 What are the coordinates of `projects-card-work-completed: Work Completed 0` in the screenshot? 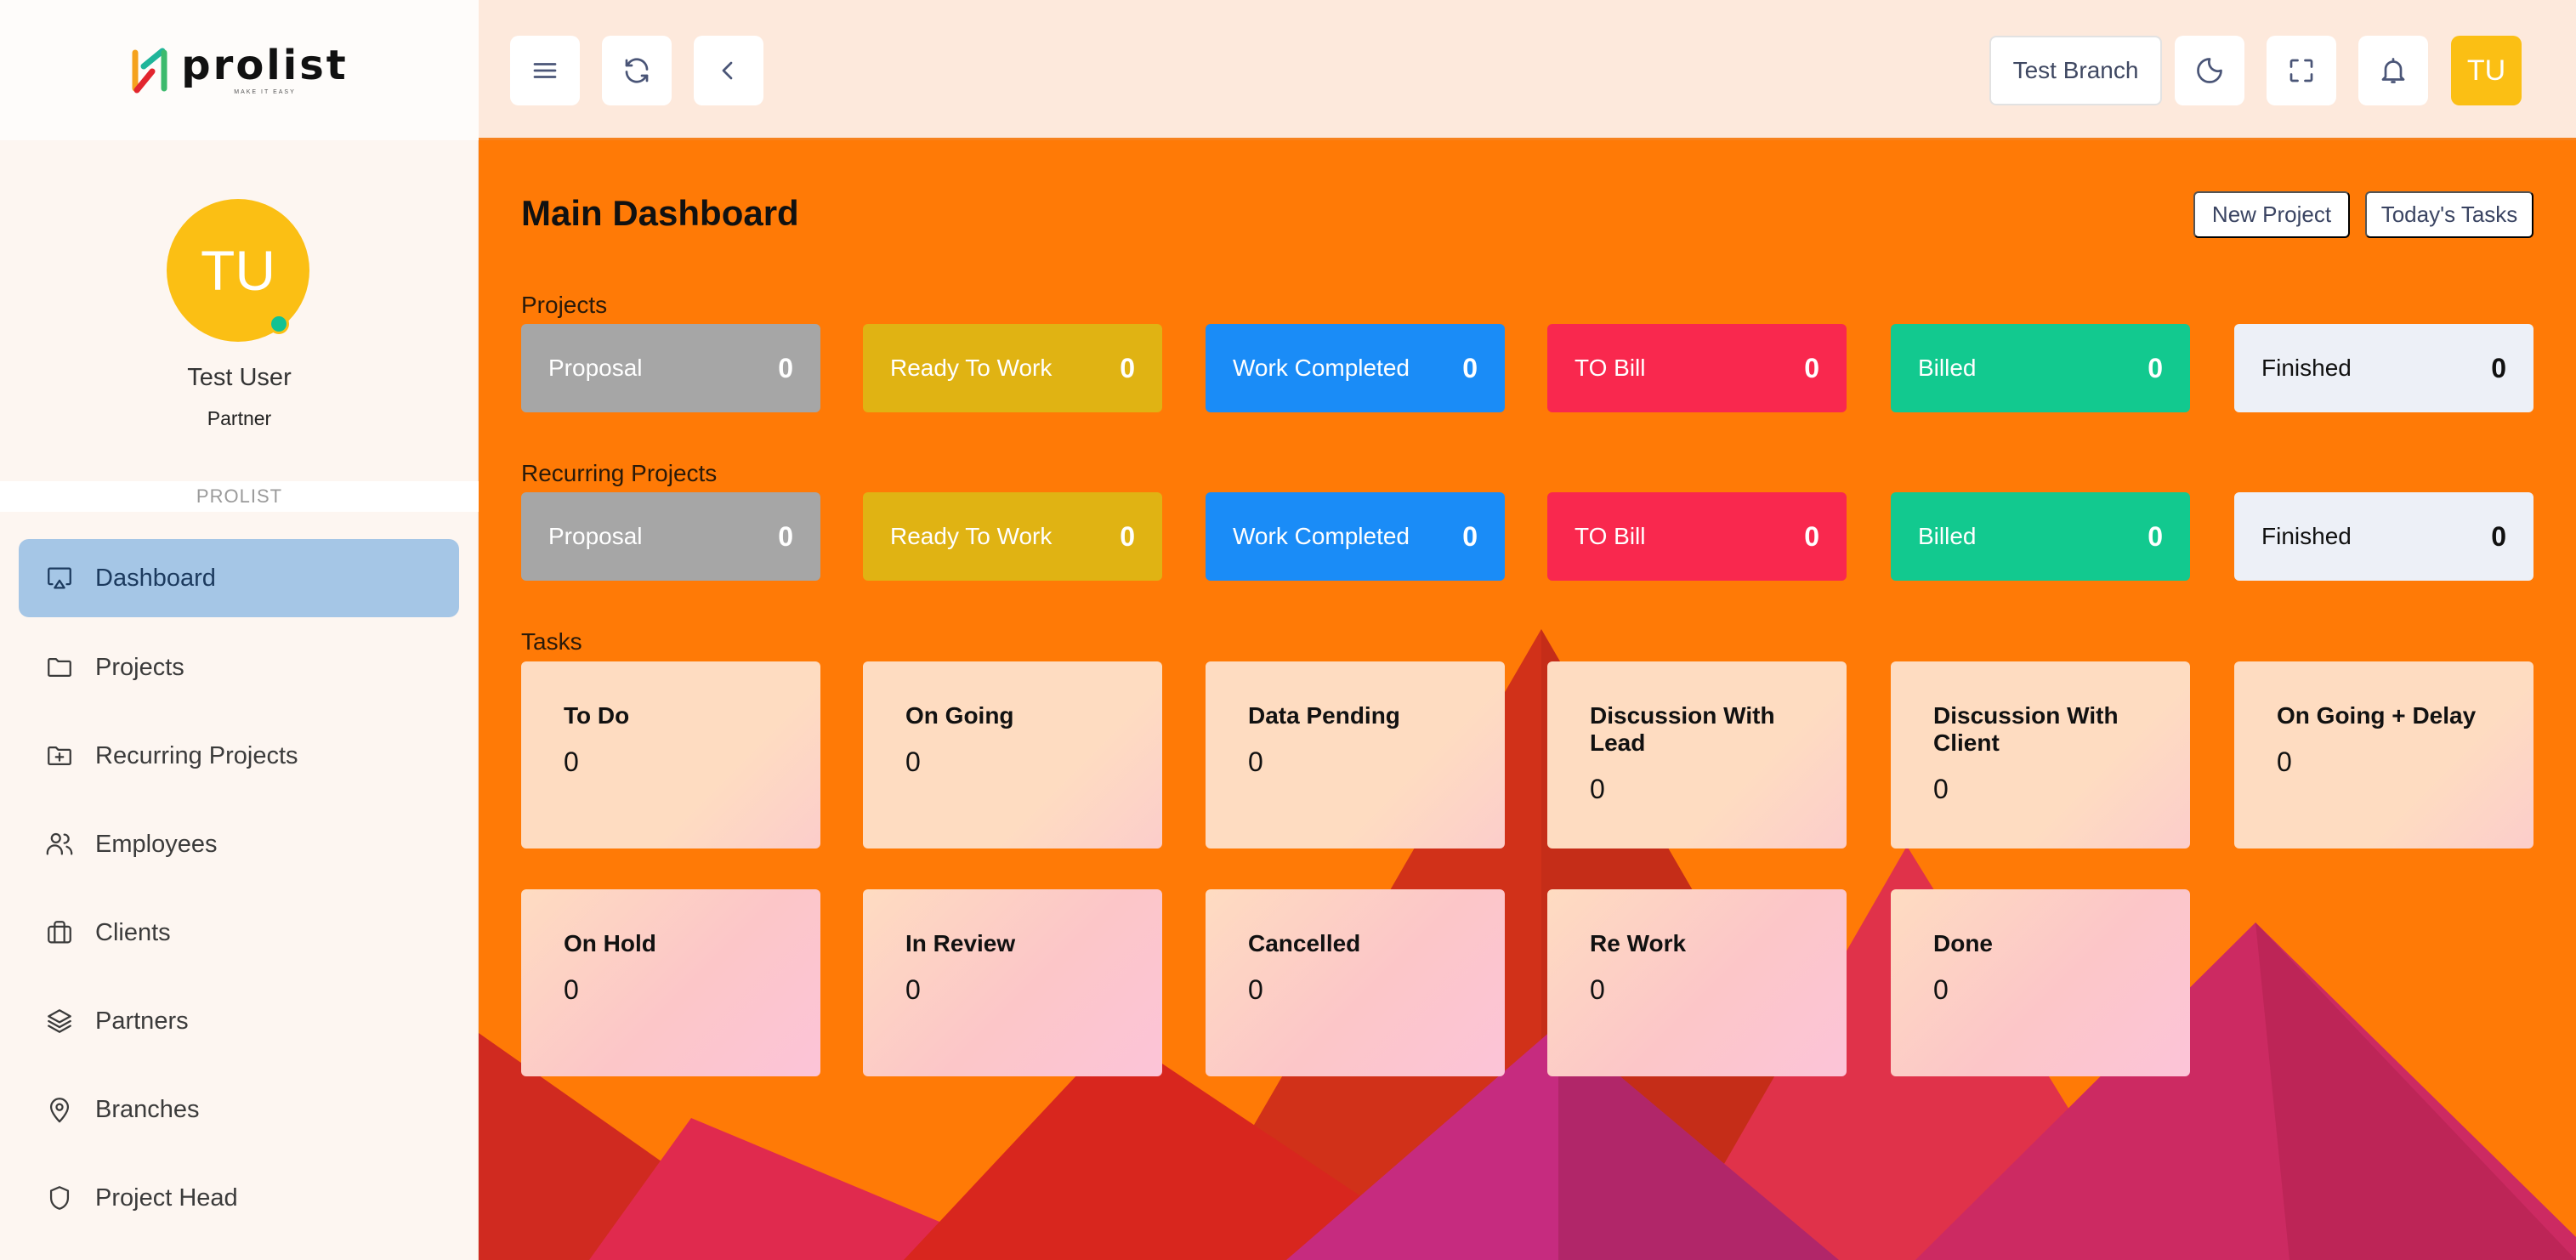 It's located at (1355, 368).